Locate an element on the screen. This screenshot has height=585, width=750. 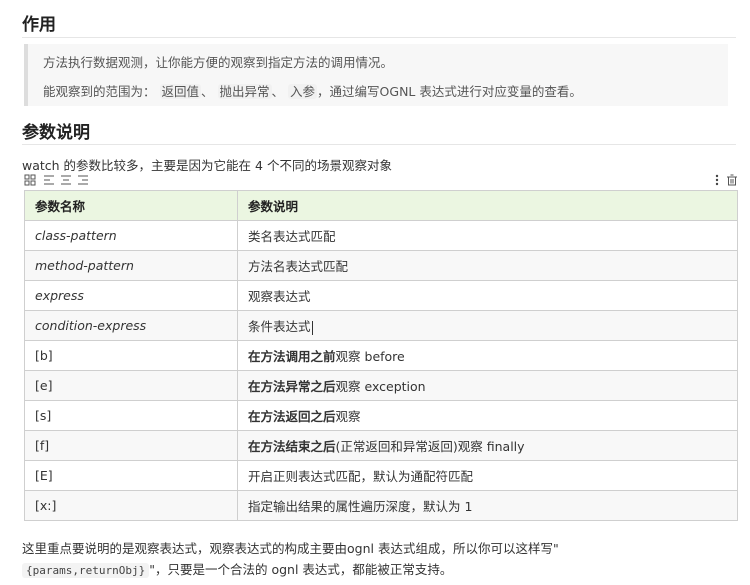
tag-exception: 抛出异常 is located at coordinates (244, 91).